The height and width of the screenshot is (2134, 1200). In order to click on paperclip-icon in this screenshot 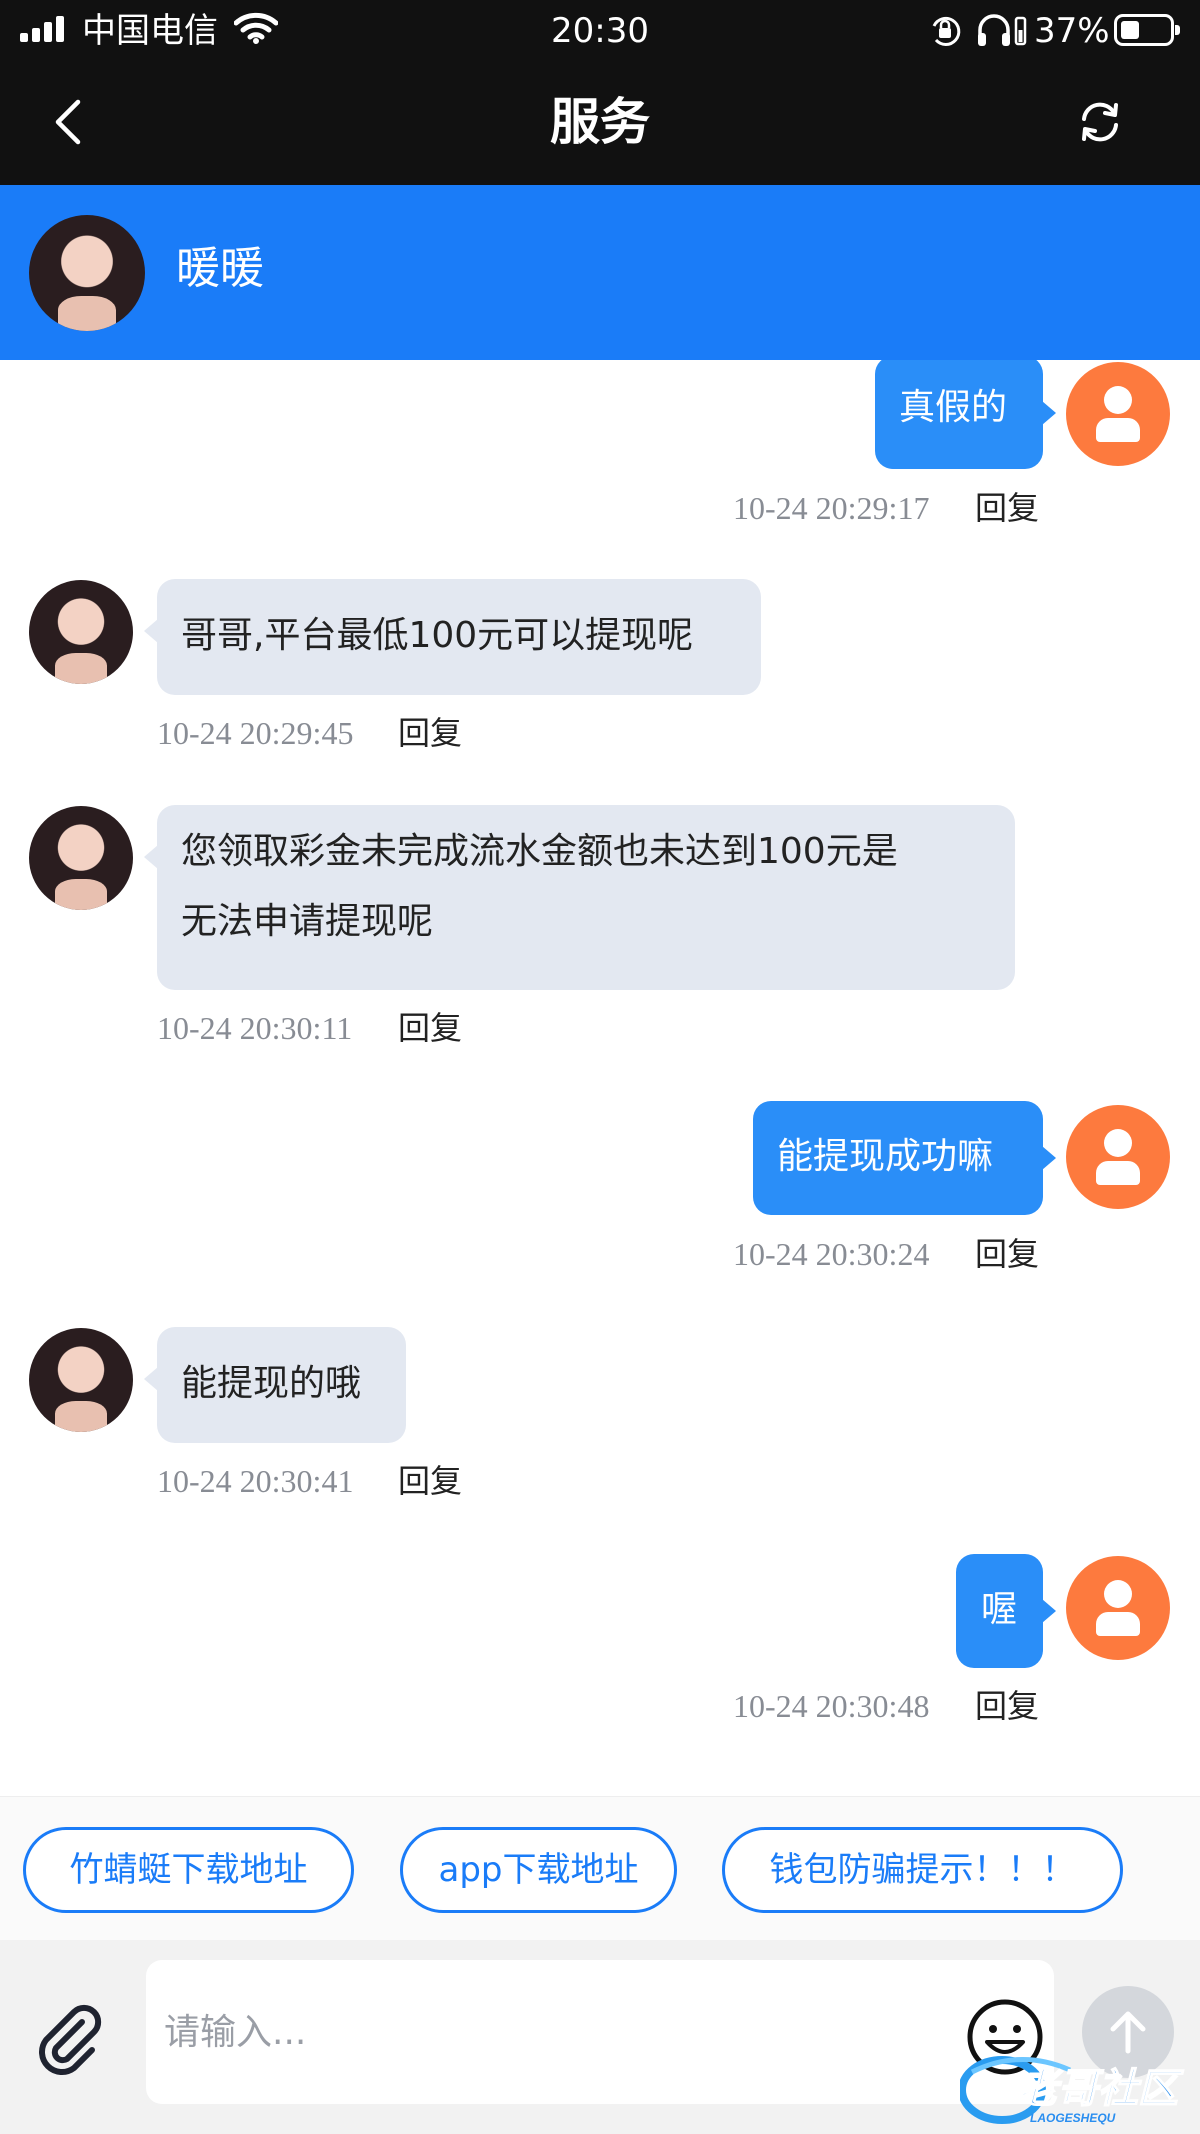, I will do `click(70, 2039)`.